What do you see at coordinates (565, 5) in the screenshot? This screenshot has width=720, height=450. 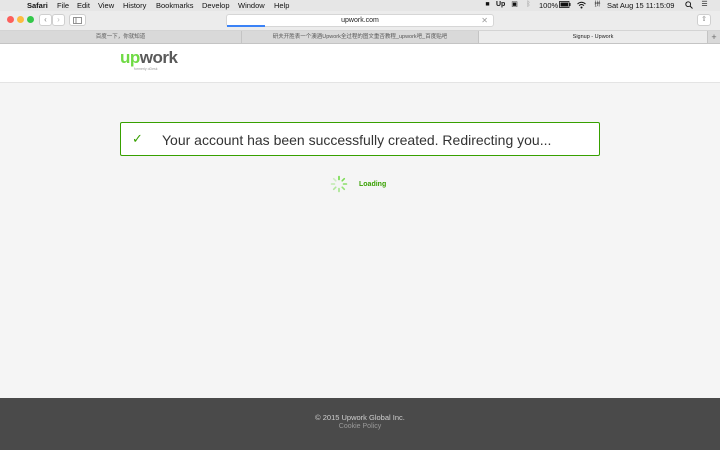 I see `battery-icon` at bounding box center [565, 5].